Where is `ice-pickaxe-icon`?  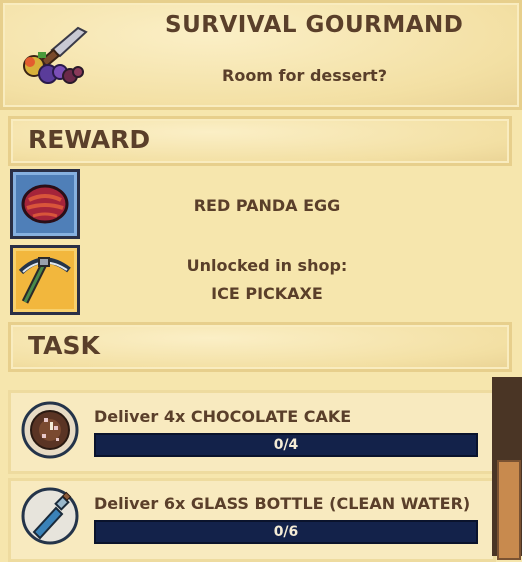 ice-pickaxe-icon is located at coordinates (44, 280).